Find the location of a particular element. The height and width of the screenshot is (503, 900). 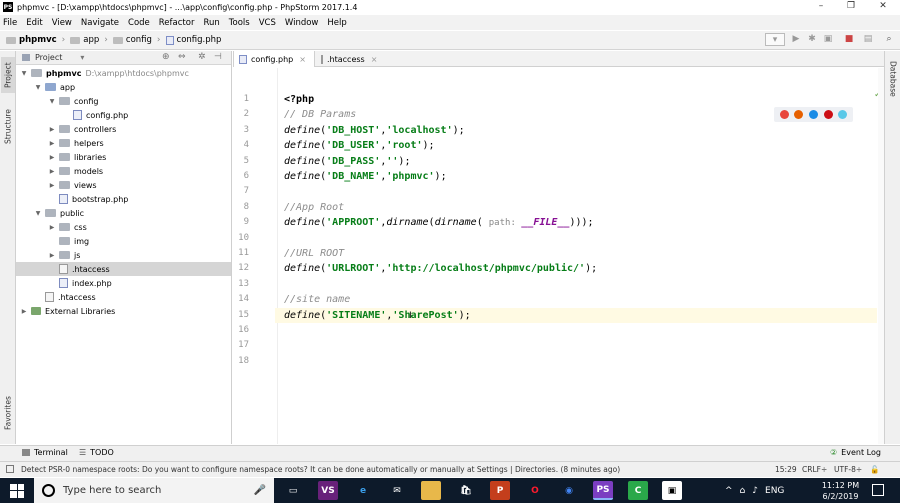

tree-item: config.php is located at coordinates (123, 115).